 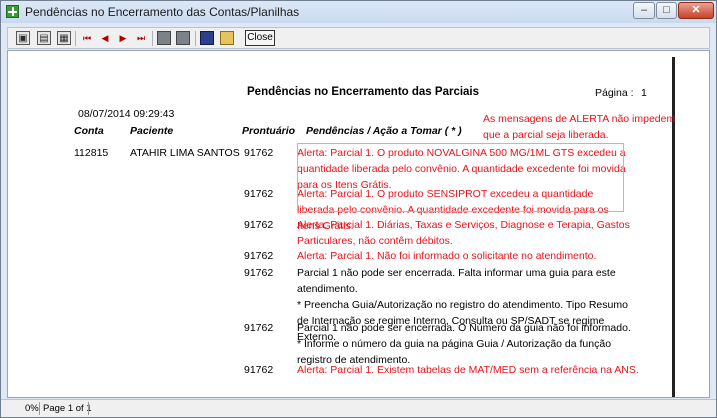 I want to click on page-edge, so click(x=673, y=227).